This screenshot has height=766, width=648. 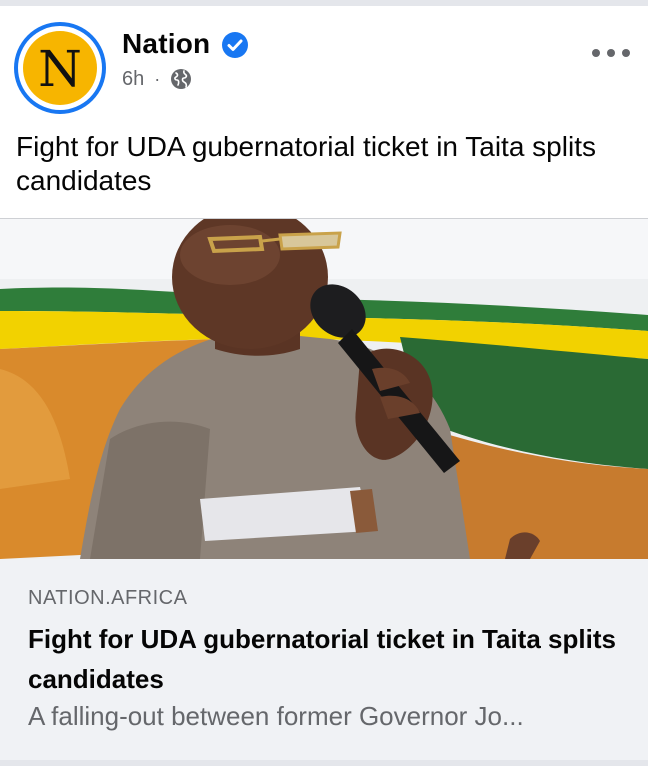 I want to click on page-avatar: N, so click(x=60, y=68).